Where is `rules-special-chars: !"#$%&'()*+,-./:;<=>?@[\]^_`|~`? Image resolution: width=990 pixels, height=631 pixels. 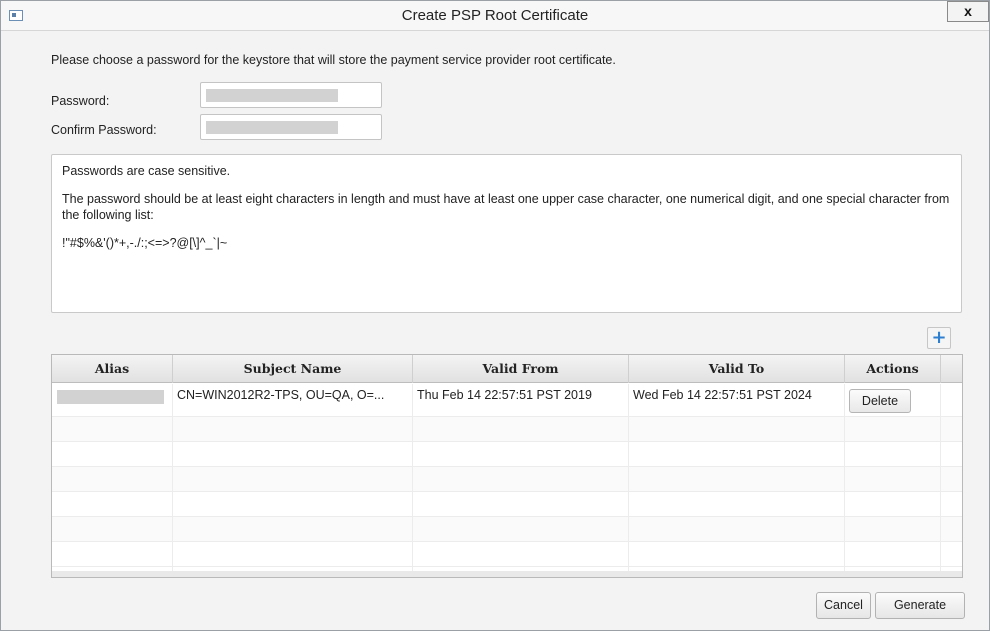 rules-special-chars: !"#$%&'()*+,-./:;<=>?@[\]^_`|~ is located at coordinates (145, 243).